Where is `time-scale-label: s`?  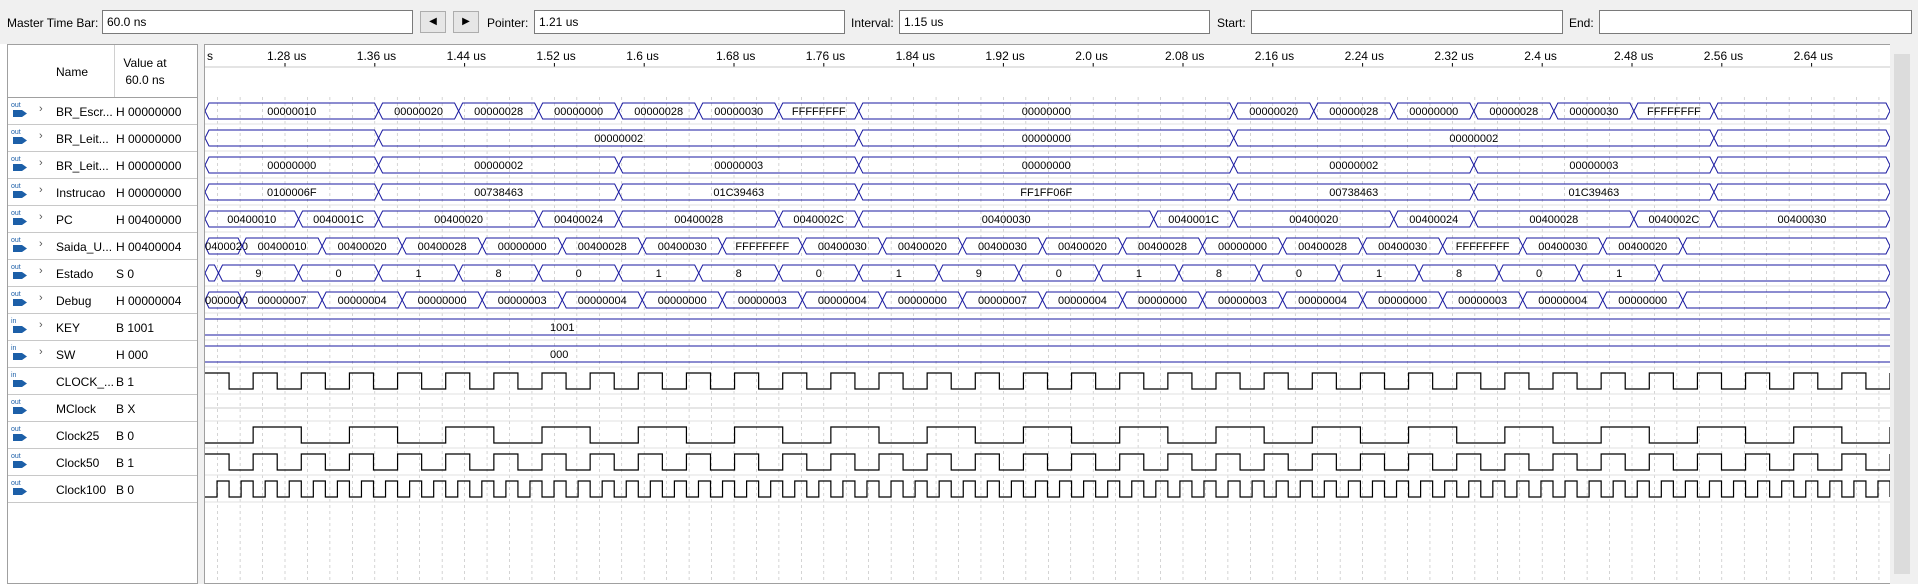
time-scale-label: s is located at coordinates (210, 56).